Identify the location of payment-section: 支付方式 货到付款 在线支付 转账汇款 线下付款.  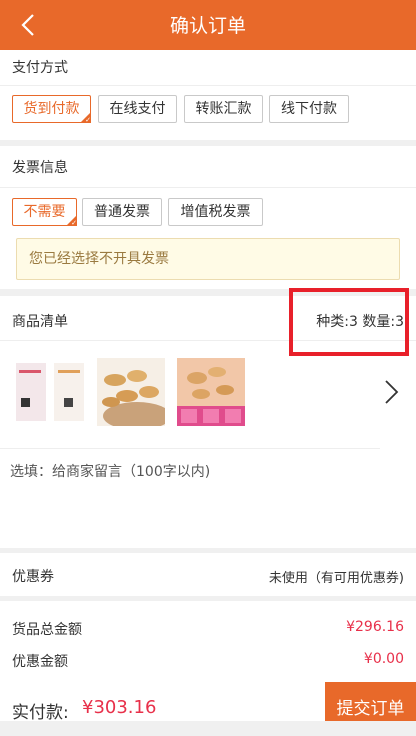
(208, 95).